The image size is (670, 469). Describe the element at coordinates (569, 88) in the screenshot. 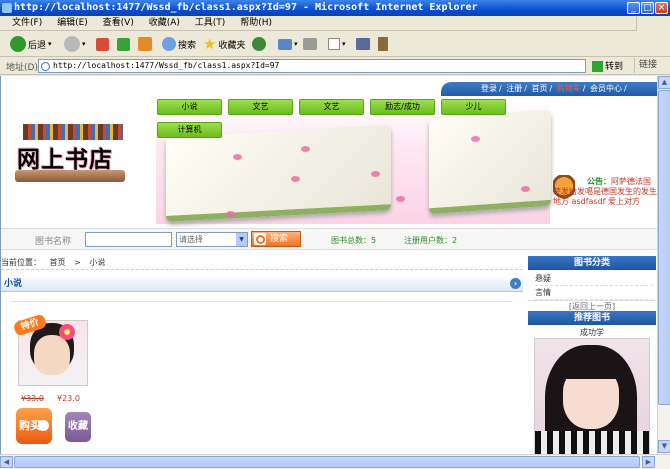

I see `cart-link: 购物车` at that location.